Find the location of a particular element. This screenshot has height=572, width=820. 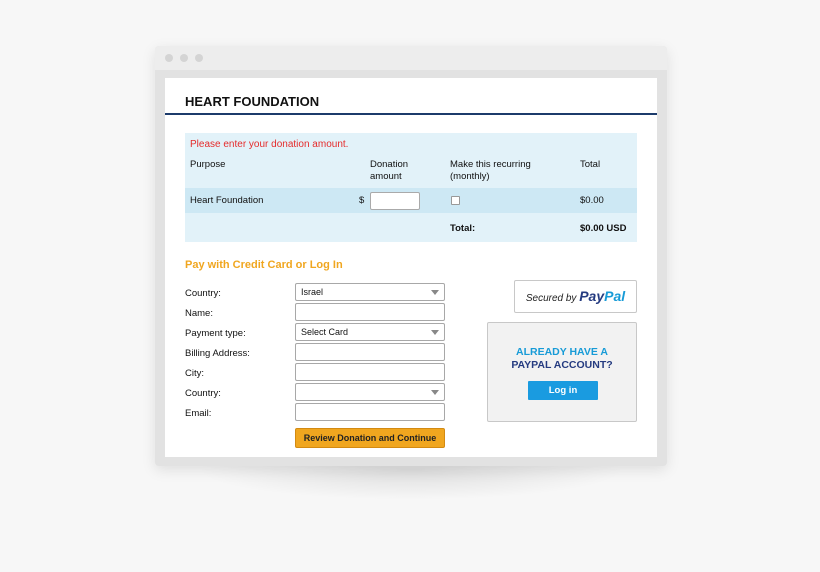

title-divider is located at coordinates (411, 114).